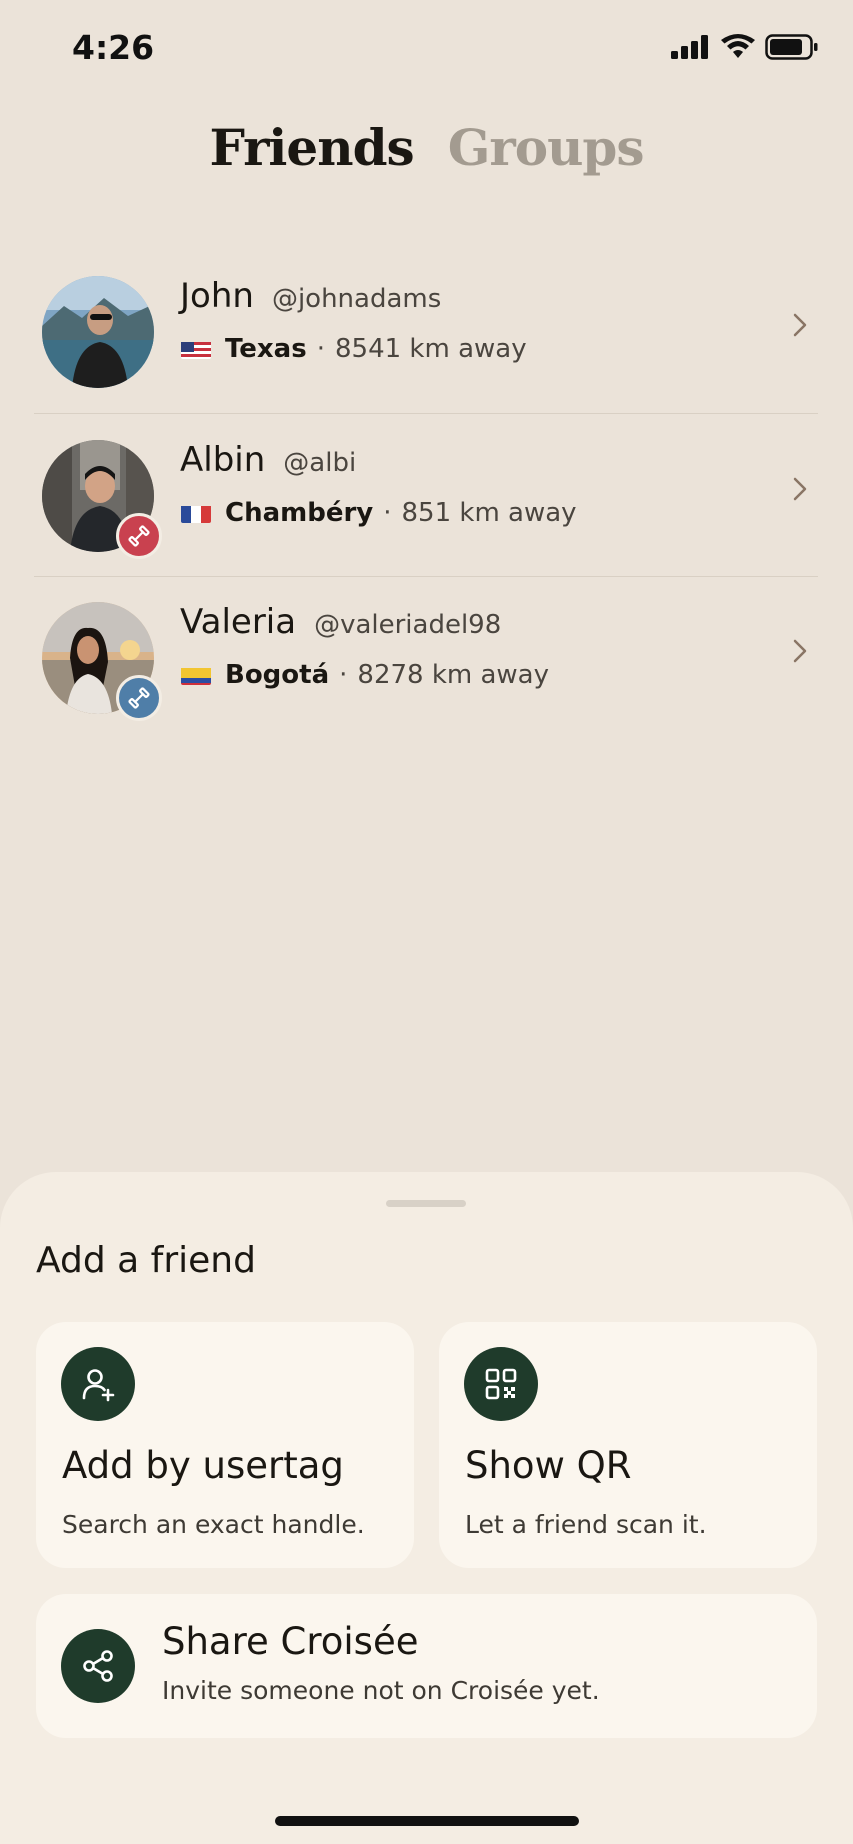  Describe the element at coordinates (408, 625) in the screenshot. I see `friend-handle: @valeriadel98` at that location.